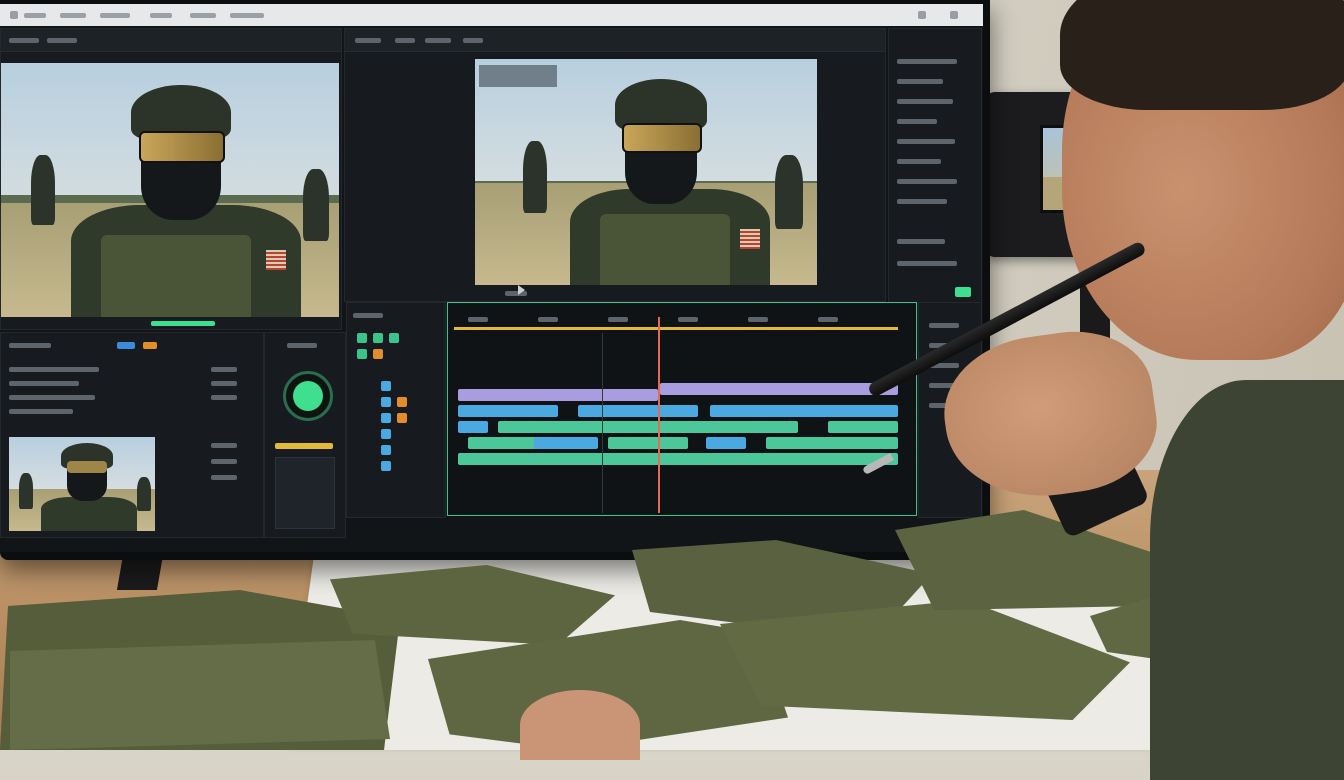 This screenshot has width=1344, height=780. Describe the element at coordinates (491, 15) in the screenshot. I see `menu-bar` at that location.